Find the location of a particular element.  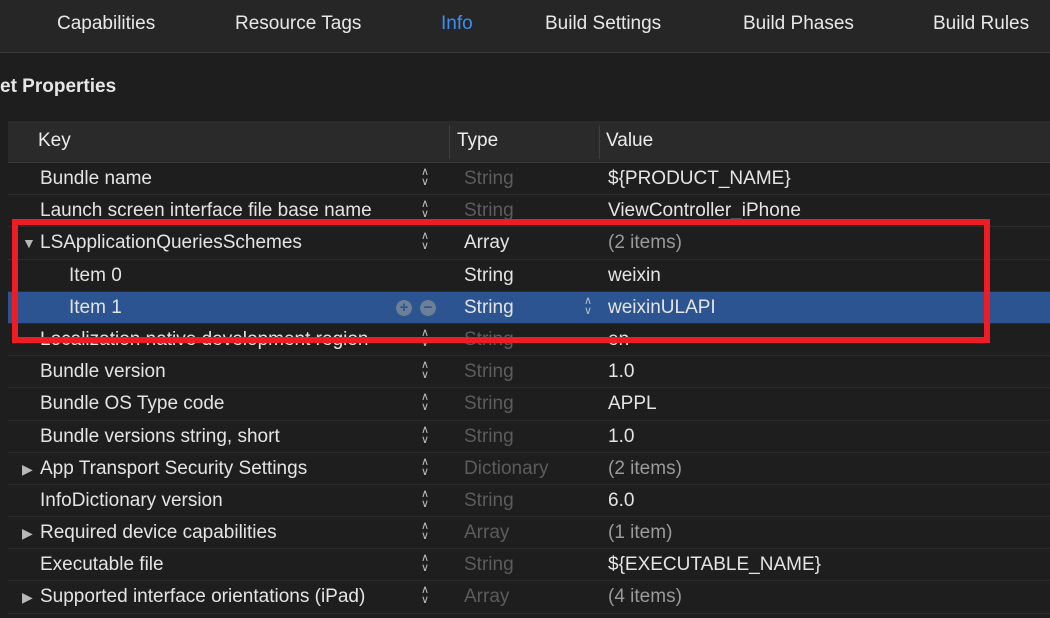

table-row: Bundle versions string, short ∧ ∨ String 1.0 is located at coordinates (529, 437).